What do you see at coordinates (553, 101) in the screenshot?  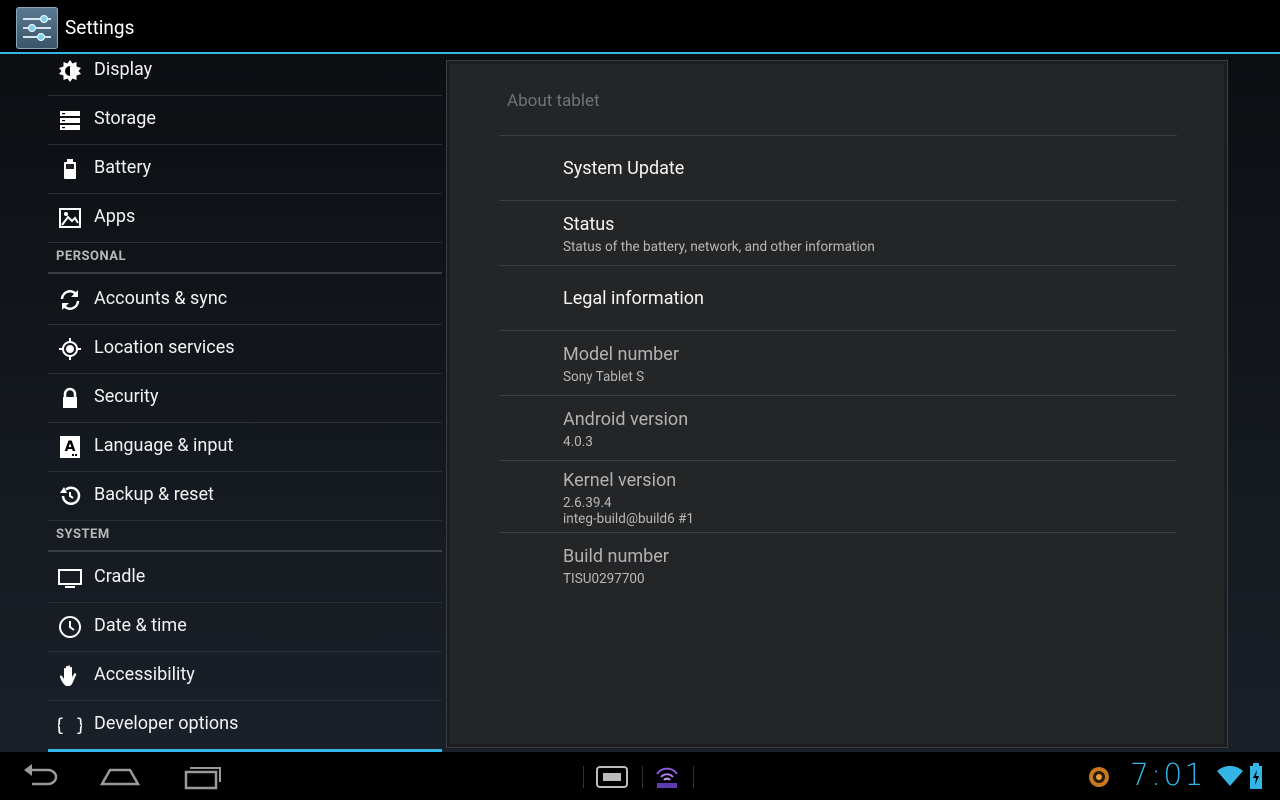 I see `panel-title: About tablet` at bounding box center [553, 101].